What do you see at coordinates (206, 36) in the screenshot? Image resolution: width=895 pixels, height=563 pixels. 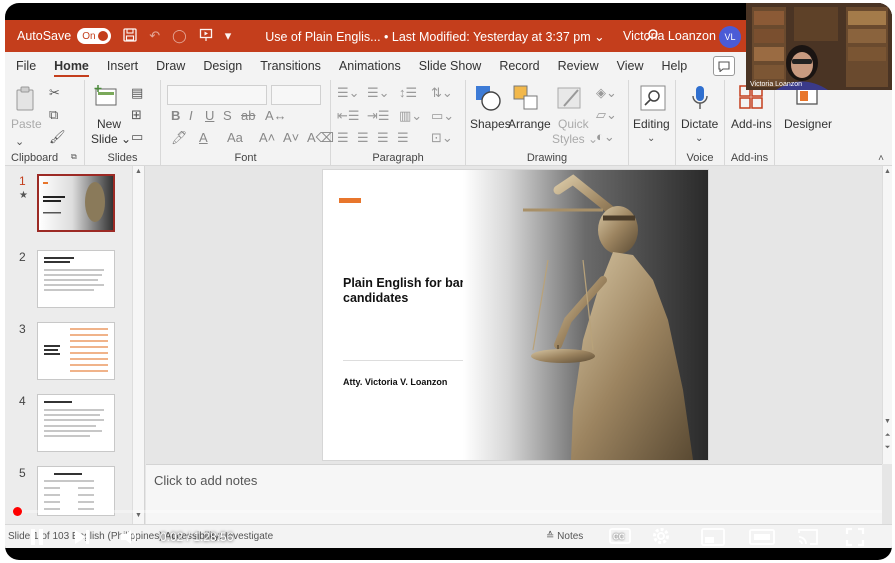 I see `present-icon` at bounding box center [206, 36].